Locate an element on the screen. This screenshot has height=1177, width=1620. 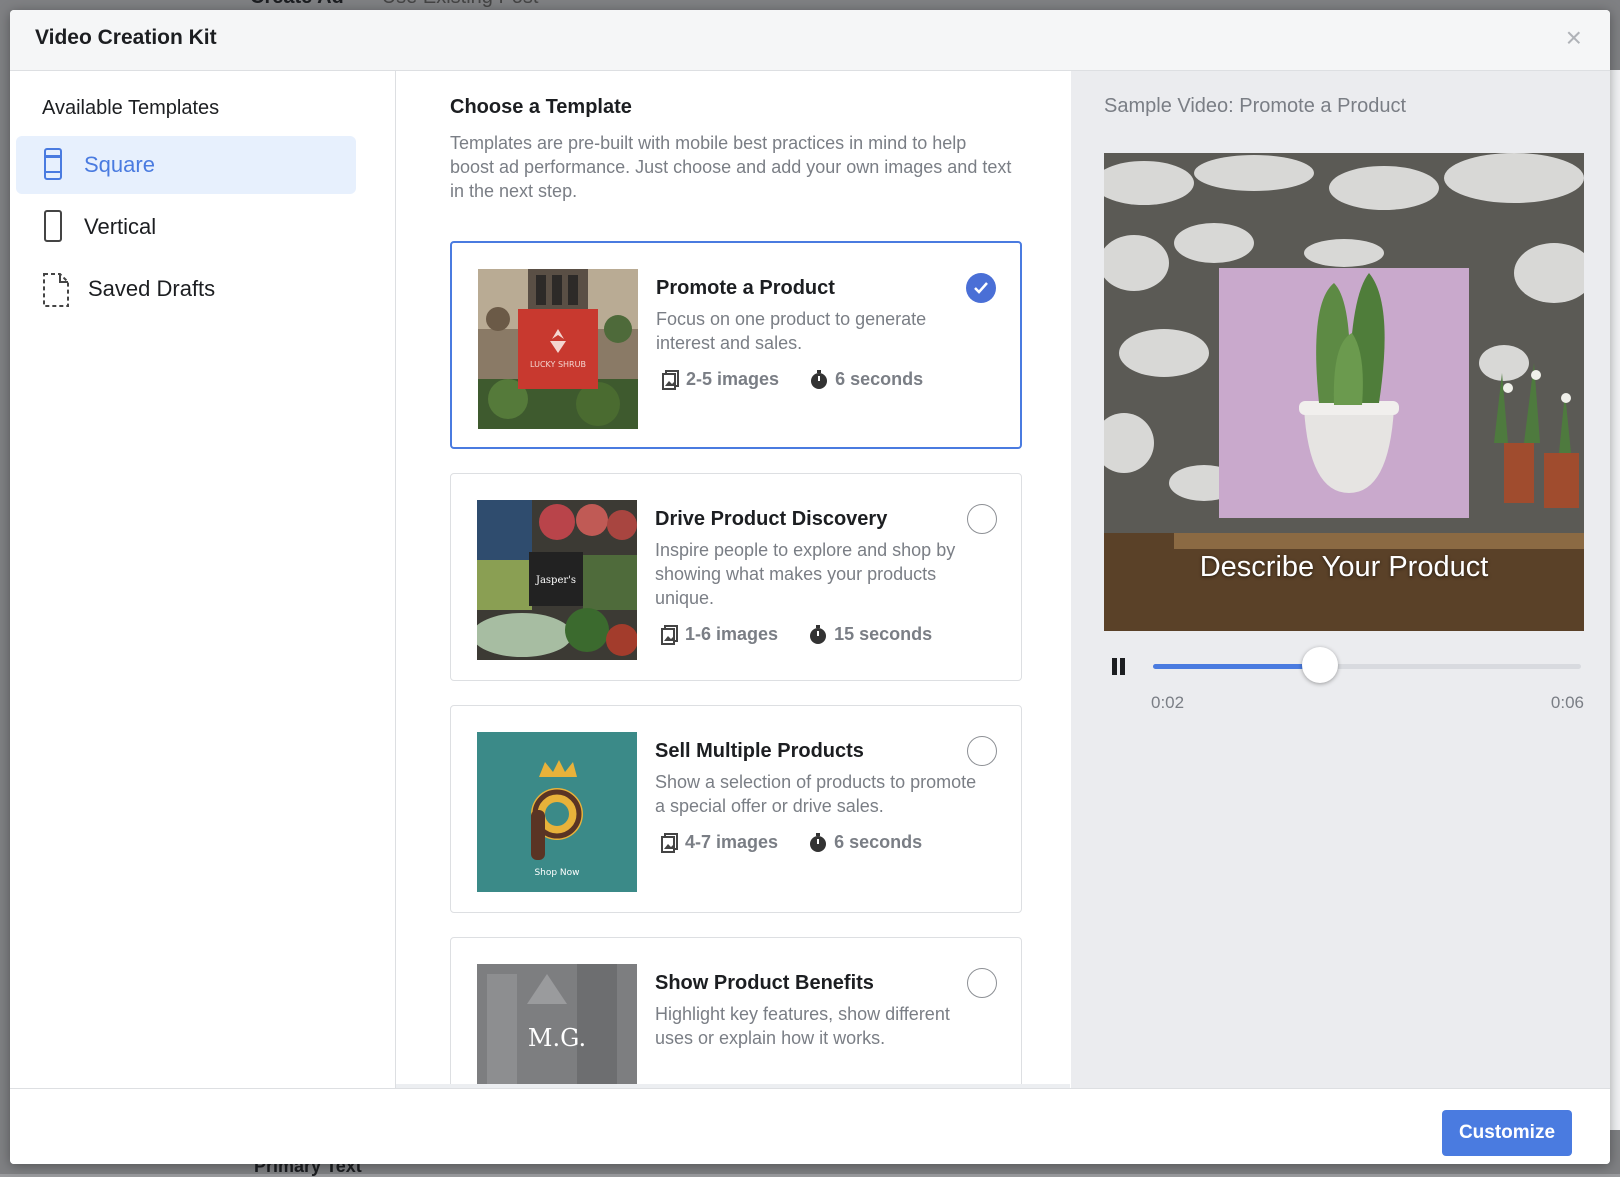
background-tab-existing-post: Use Existing Post is located at coordinates (460, 4).